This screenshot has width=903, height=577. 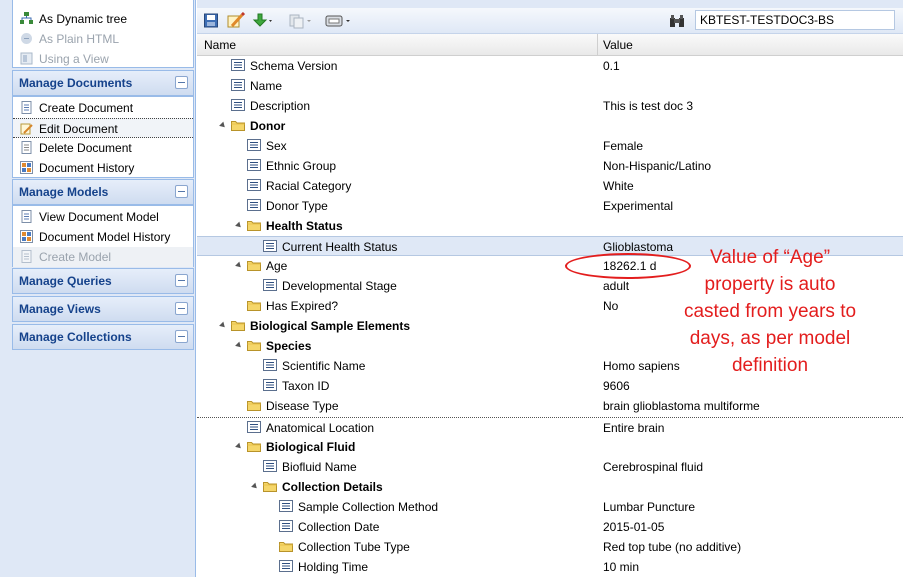 What do you see at coordinates (339, 286) in the screenshot?
I see `row-name: Developmental Stage` at bounding box center [339, 286].